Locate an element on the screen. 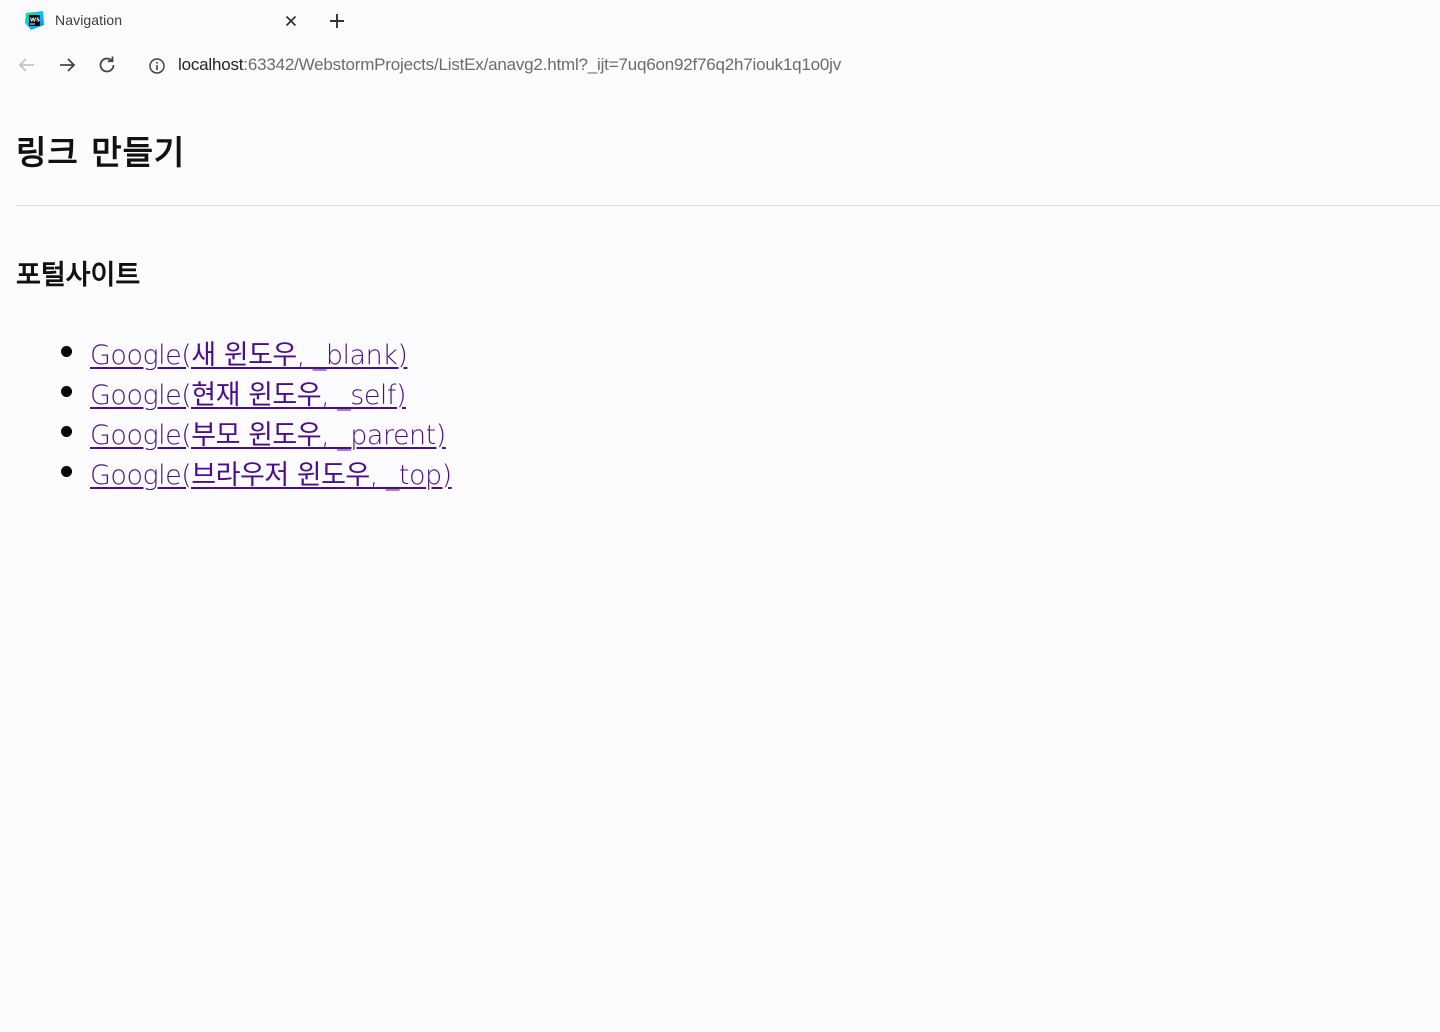 This screenshot has width=1440, height=1032. plus-icon is located at coordinates (337, 21).